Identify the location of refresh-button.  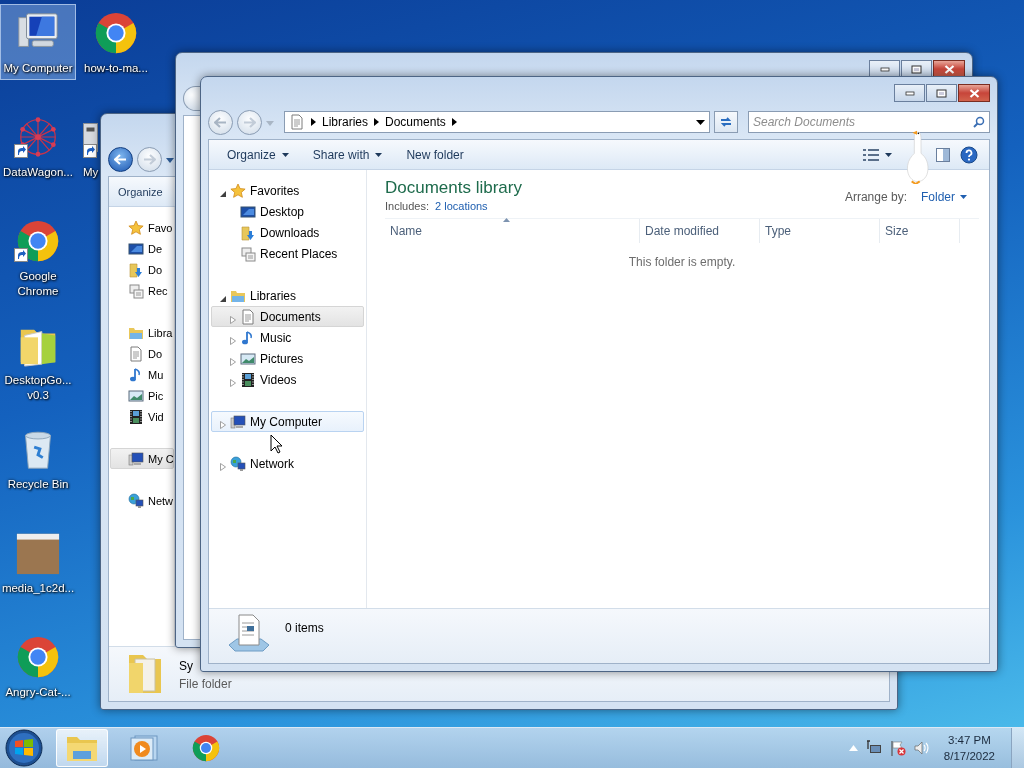
(726, 122).